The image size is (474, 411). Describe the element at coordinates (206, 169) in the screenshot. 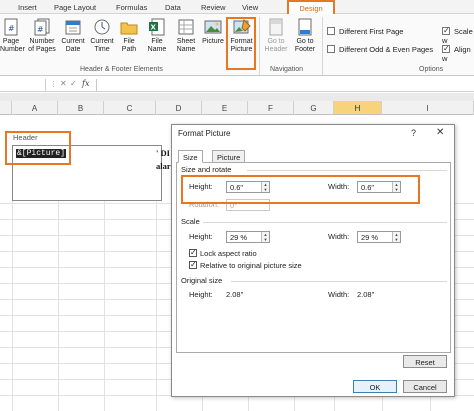

I see `size-and-rotate-heading: Size and rotate` at that location.